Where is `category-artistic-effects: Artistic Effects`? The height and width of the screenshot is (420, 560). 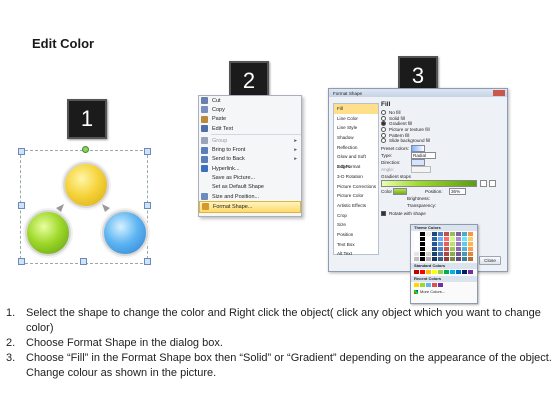 category-artistic-effects: Artistic Effects is located at coordinates (356, 206).